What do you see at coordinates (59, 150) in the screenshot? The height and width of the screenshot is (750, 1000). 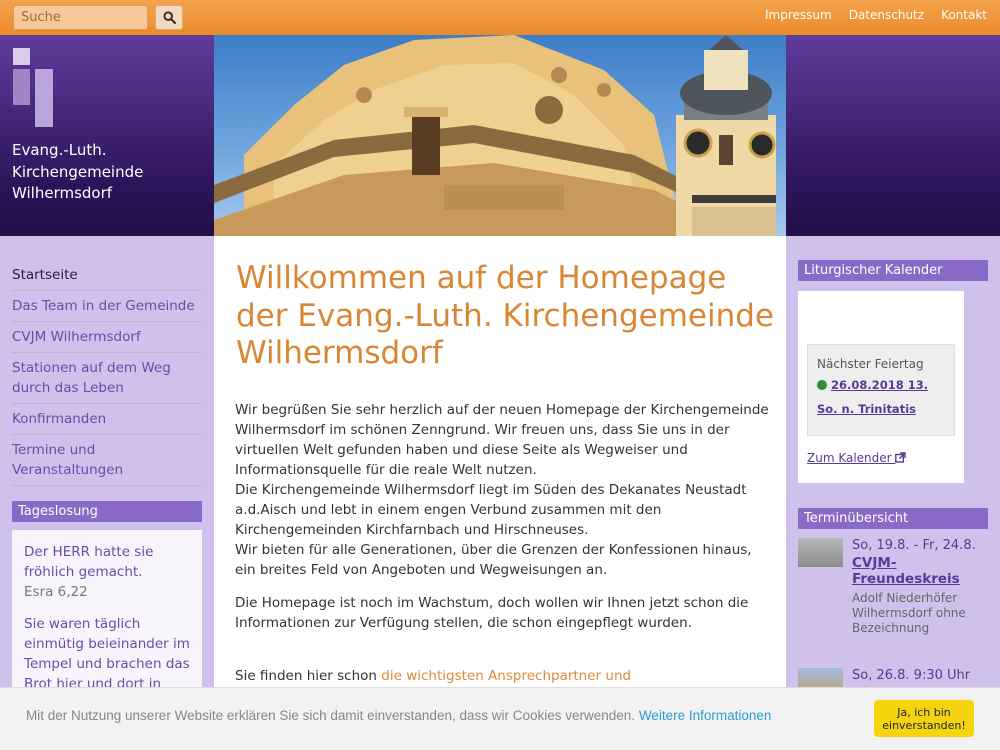 I see `site-name-line-1: Evang.-Luth.` at bounding box center [59, 150].